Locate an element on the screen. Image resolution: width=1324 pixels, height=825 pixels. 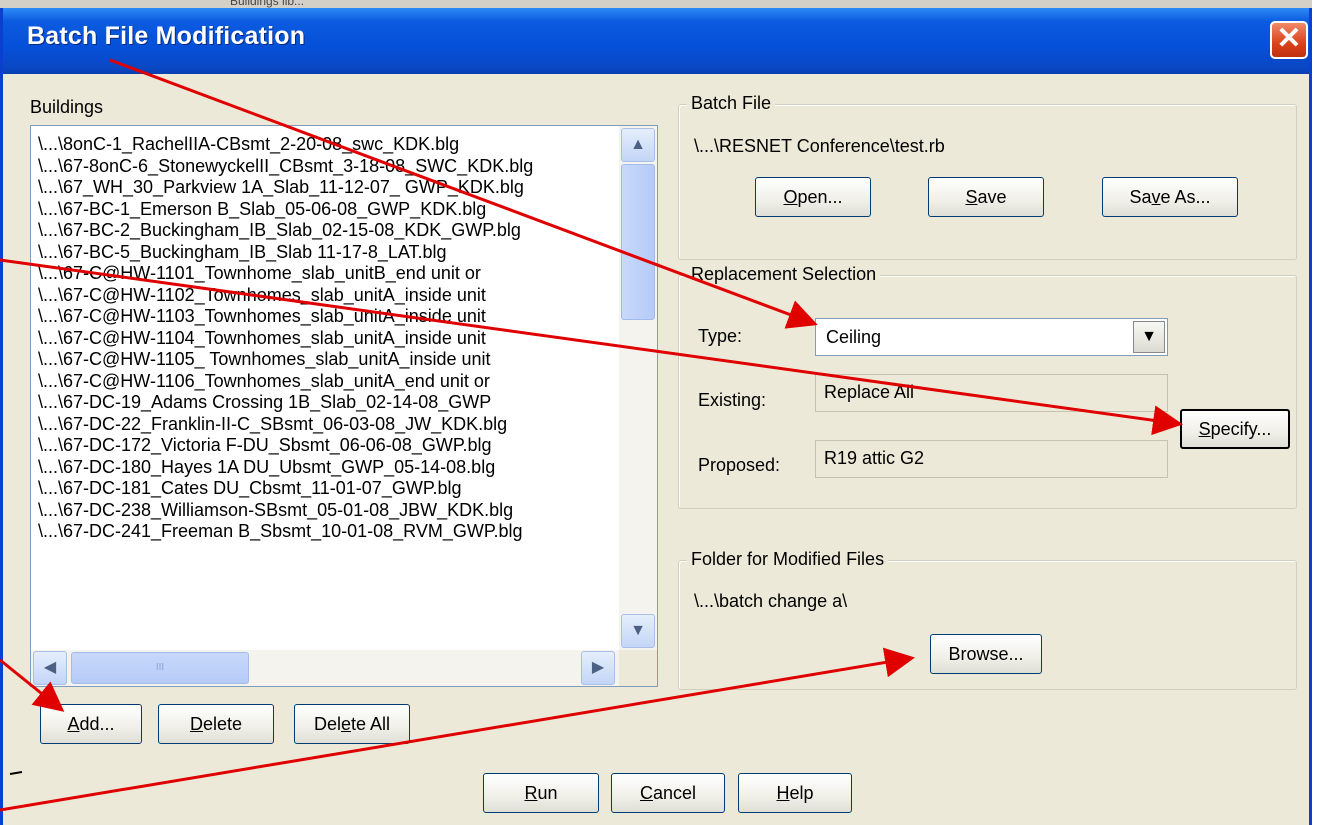
scroll-down-button: ▼ is located at coordinates (638, 631).